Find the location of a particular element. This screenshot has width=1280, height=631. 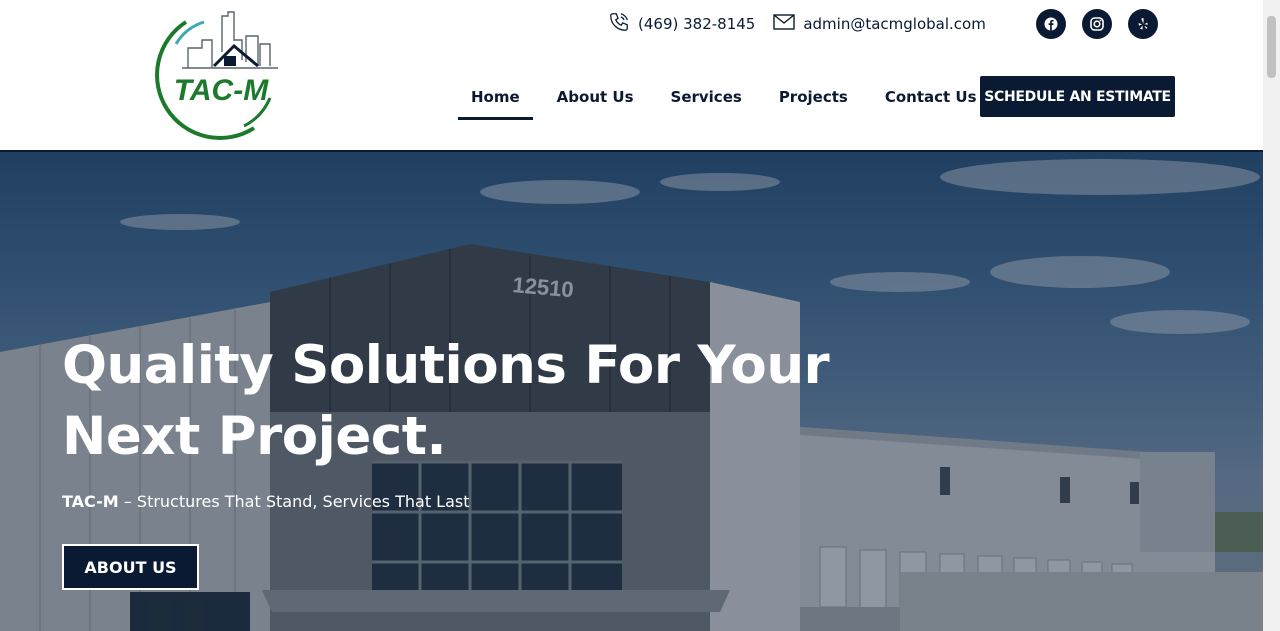

hero-title-line2: Next Project. is located at coordinates (254, 436).